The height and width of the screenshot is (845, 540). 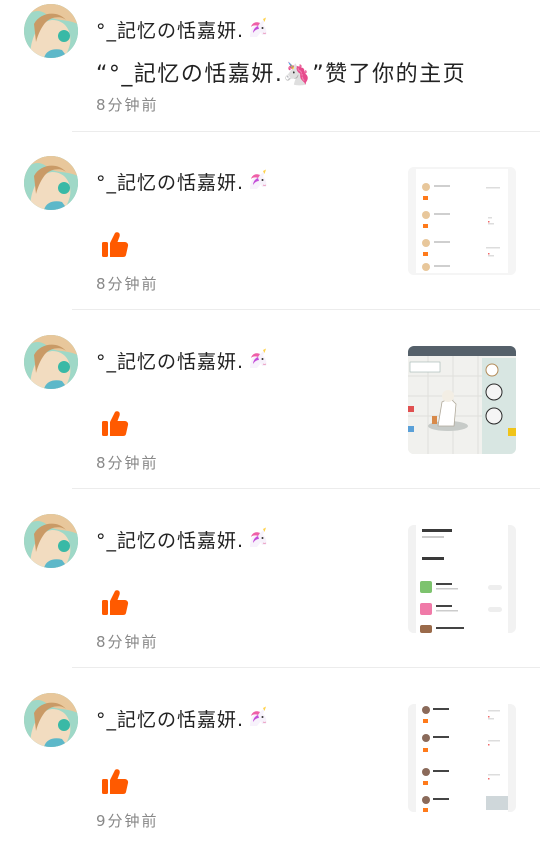 What do you see at coordinates (127, 821) in the screenshot?
I see `timestamp: 9分钟前` at bounding box center [127, 821].